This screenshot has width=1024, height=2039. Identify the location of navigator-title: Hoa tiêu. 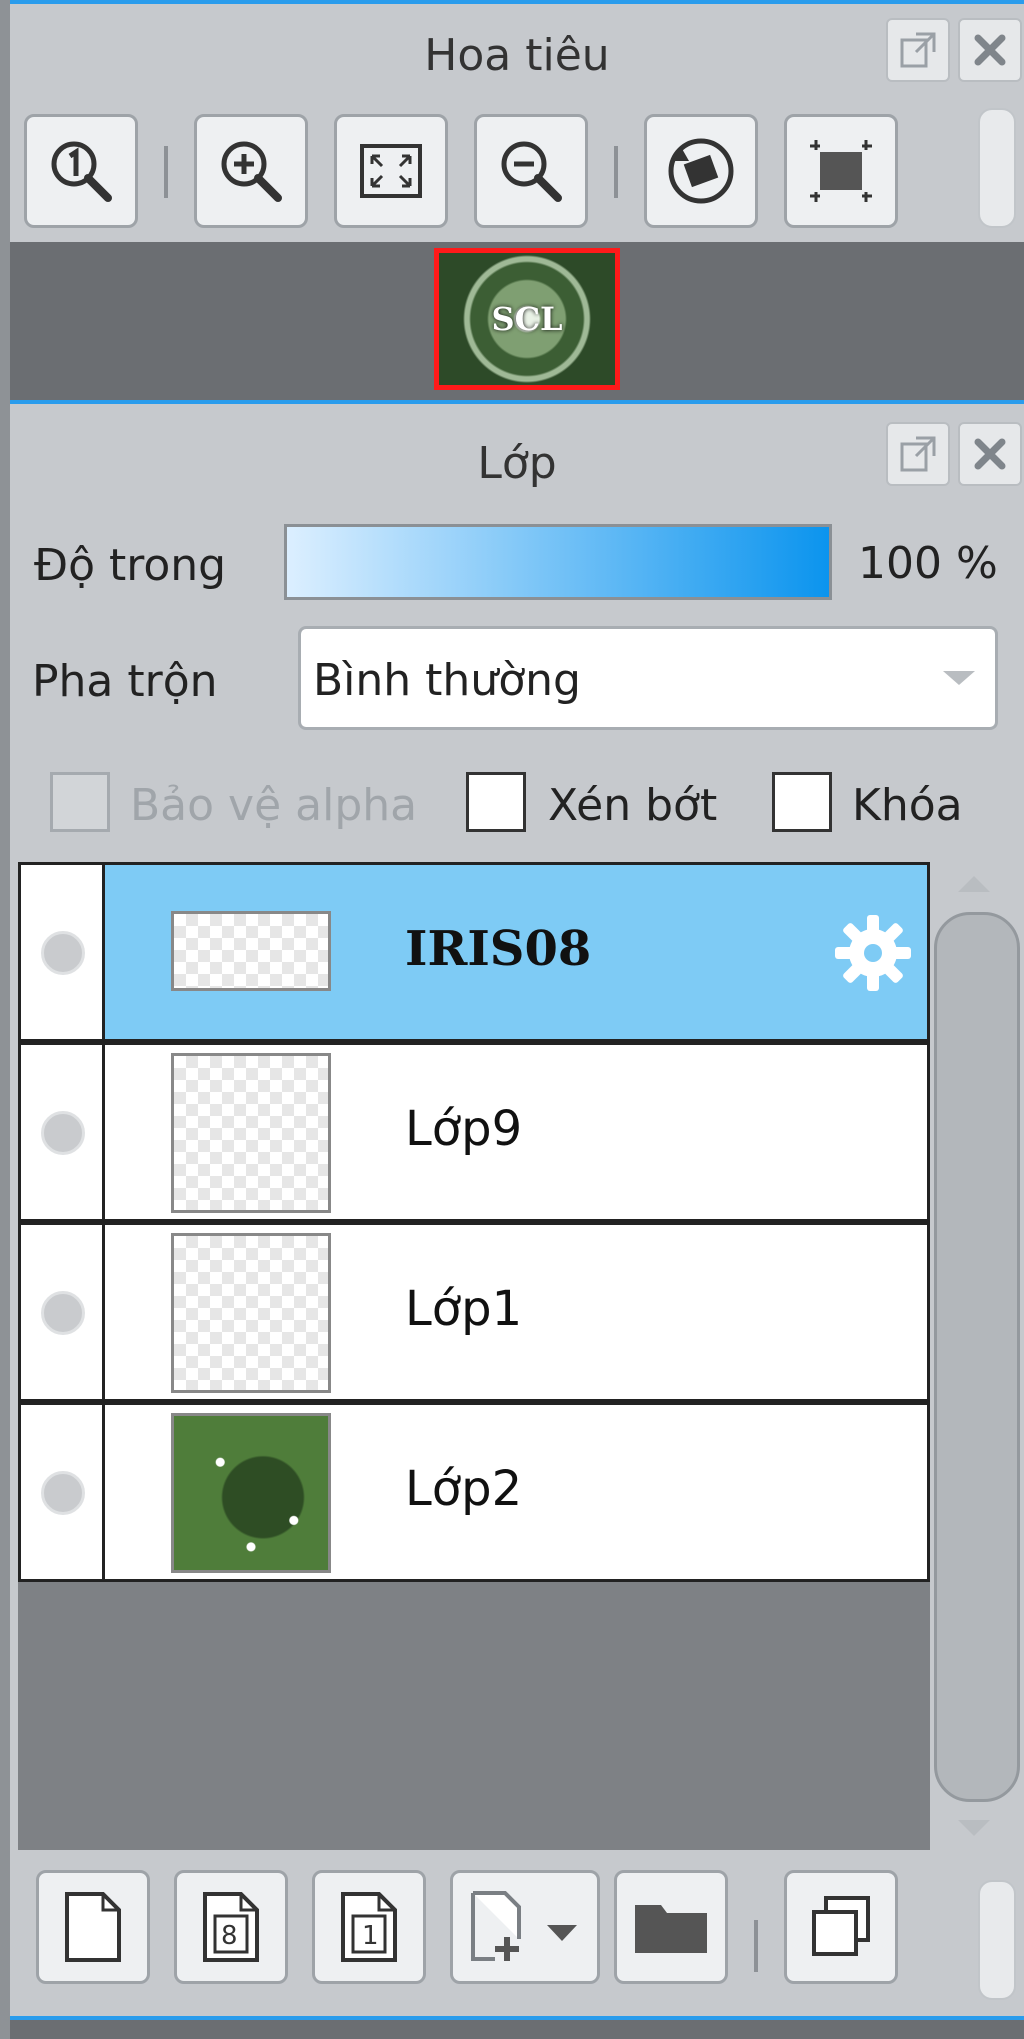
(517, 55).